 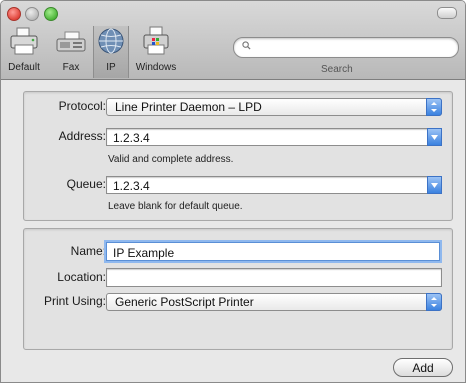 I want to click on print-using-label: Print Using:, so click(x=74, y=301).